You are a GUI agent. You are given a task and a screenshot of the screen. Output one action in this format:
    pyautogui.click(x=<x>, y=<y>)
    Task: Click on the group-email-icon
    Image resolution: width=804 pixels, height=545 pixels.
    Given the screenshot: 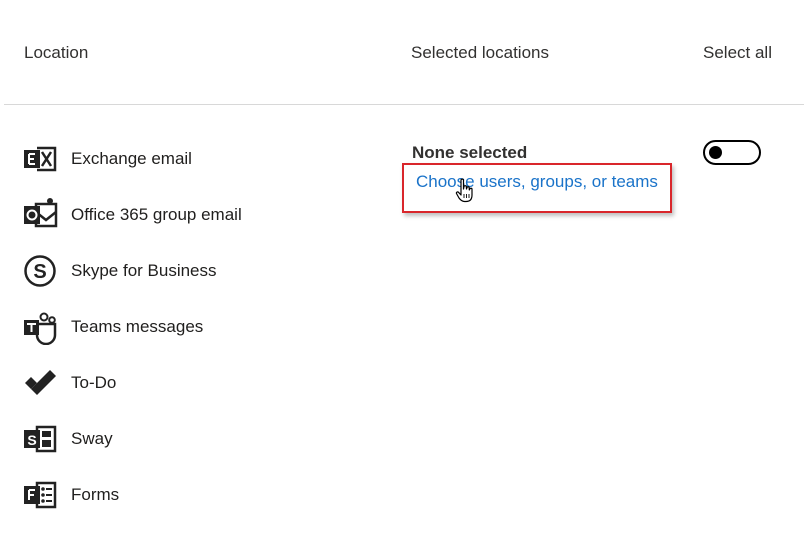 What is the action you would take?
    pyautogui.click(x=40, y=215)
    